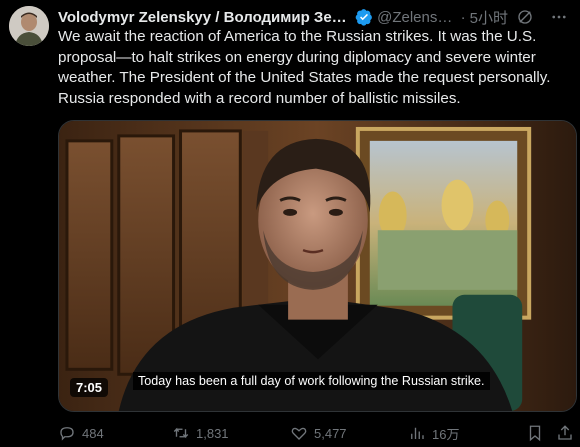  Describe the element at coordinates (330, 433) in the screenshot. I see `like-count: 5,477` at that location.